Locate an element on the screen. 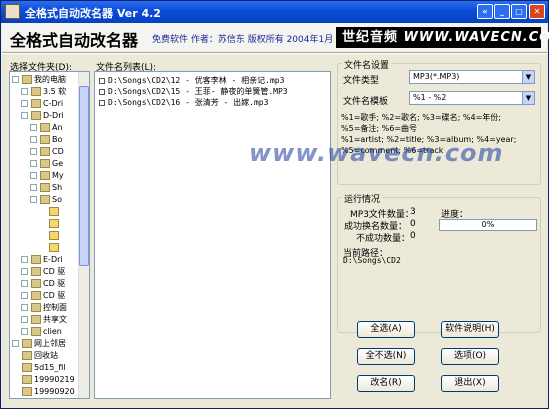 Image resolution: width=549 pixels, height=409 pixels. type-value: MP3(*.MP3) is located at coordinates (436, 76).